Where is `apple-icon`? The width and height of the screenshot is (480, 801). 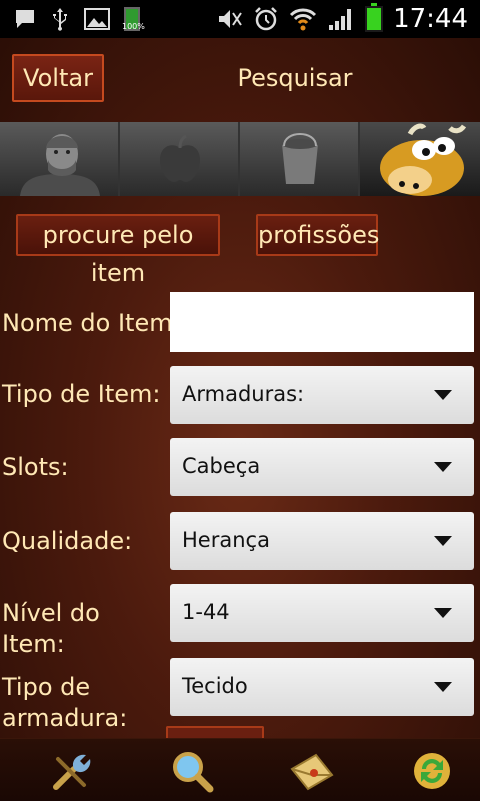 apple-icon is located at coordinates (180, 158).